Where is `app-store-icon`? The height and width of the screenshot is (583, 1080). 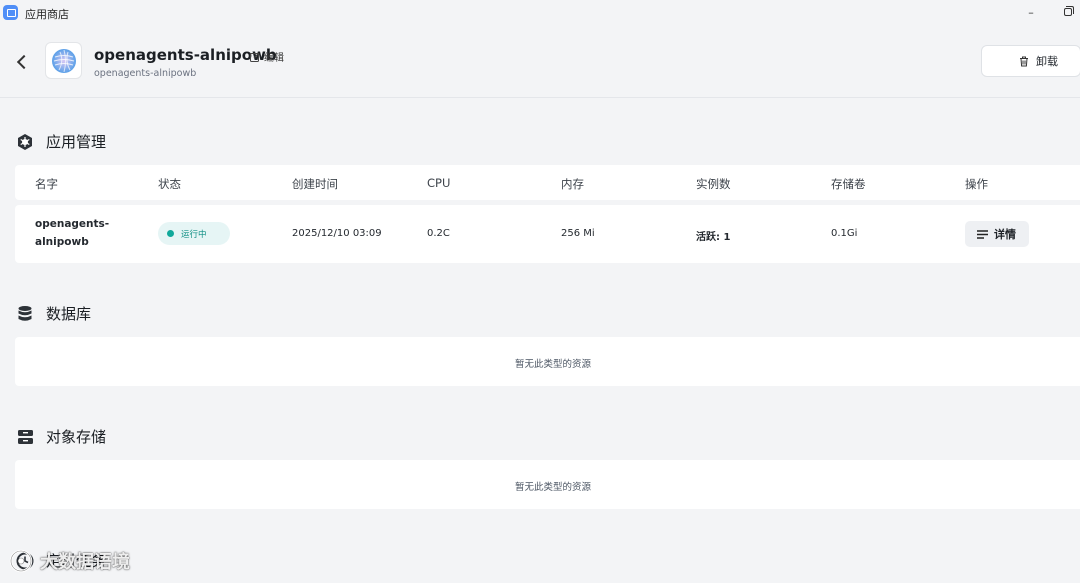
app-store-icon is located at coordinates (10, 12).